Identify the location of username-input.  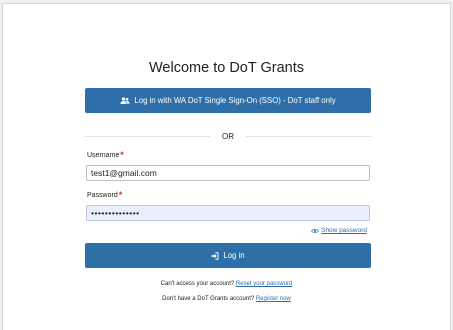
(228, 173).